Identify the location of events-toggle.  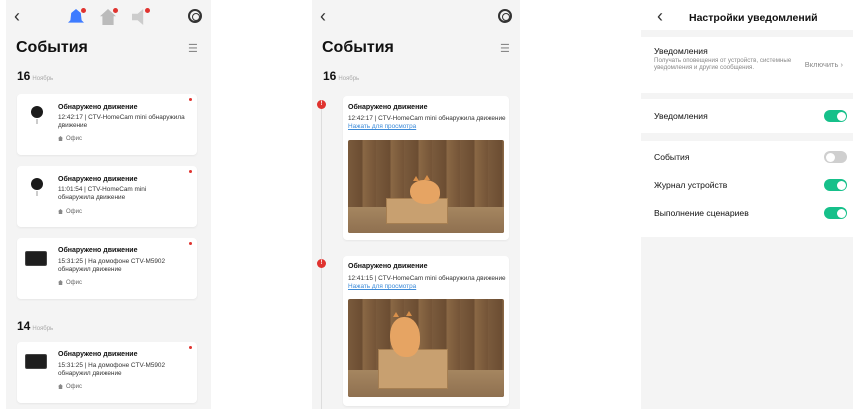
(835, 157).